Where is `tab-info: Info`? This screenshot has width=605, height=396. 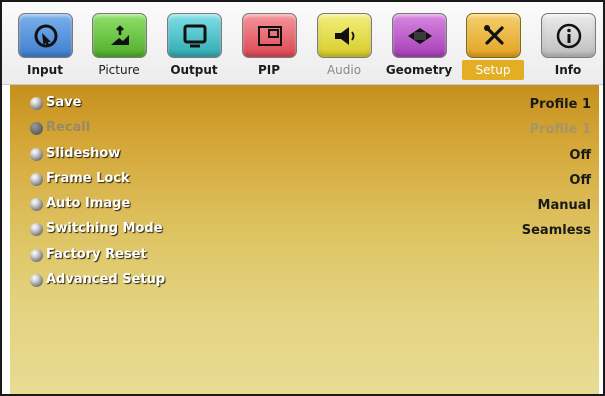
tab-info: Info is located at coordinates (568, 48).